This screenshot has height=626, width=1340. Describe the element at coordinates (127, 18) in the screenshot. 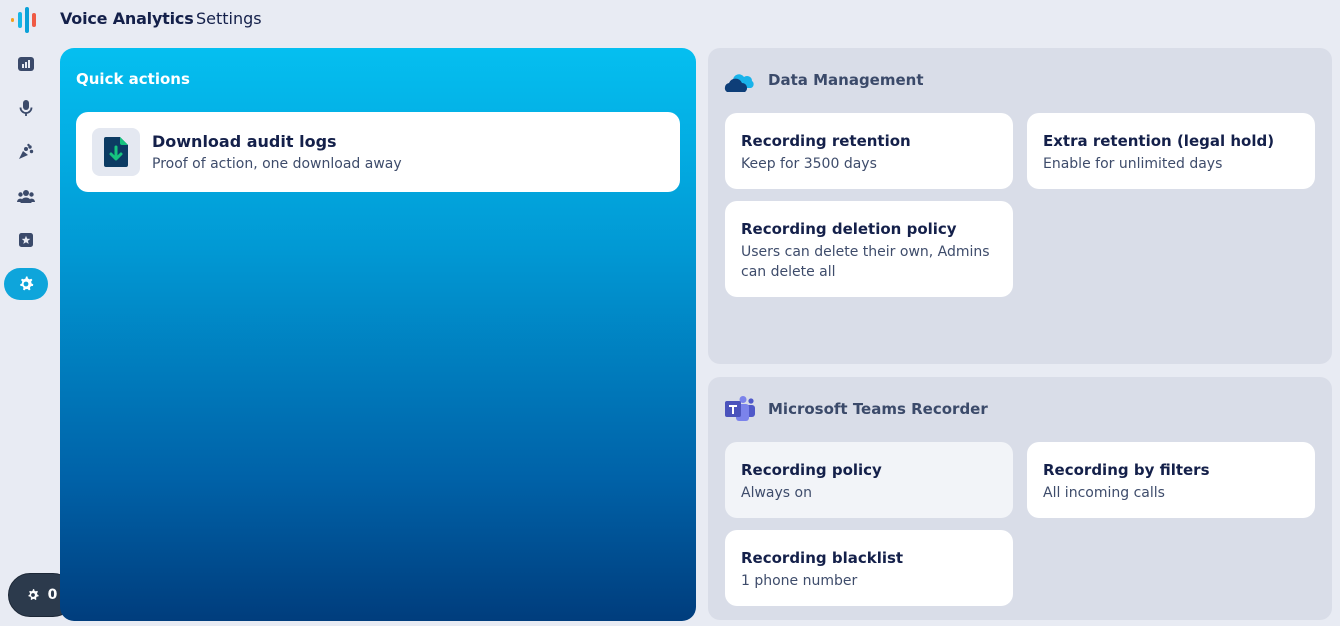

I see `app-title: Voice Analytics` at that location.